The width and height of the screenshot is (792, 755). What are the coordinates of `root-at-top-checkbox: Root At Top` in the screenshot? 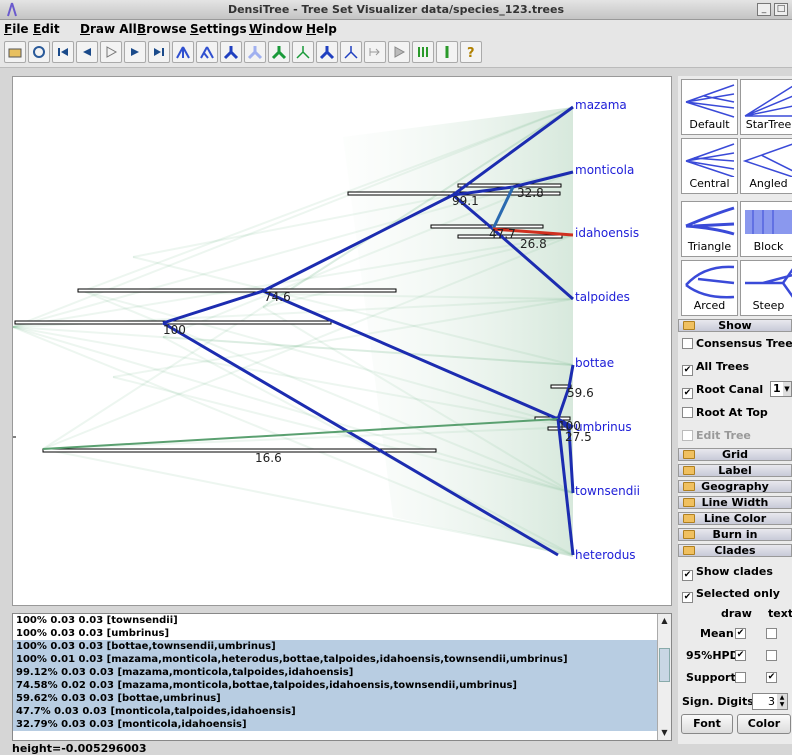 It's located at (725, 412).